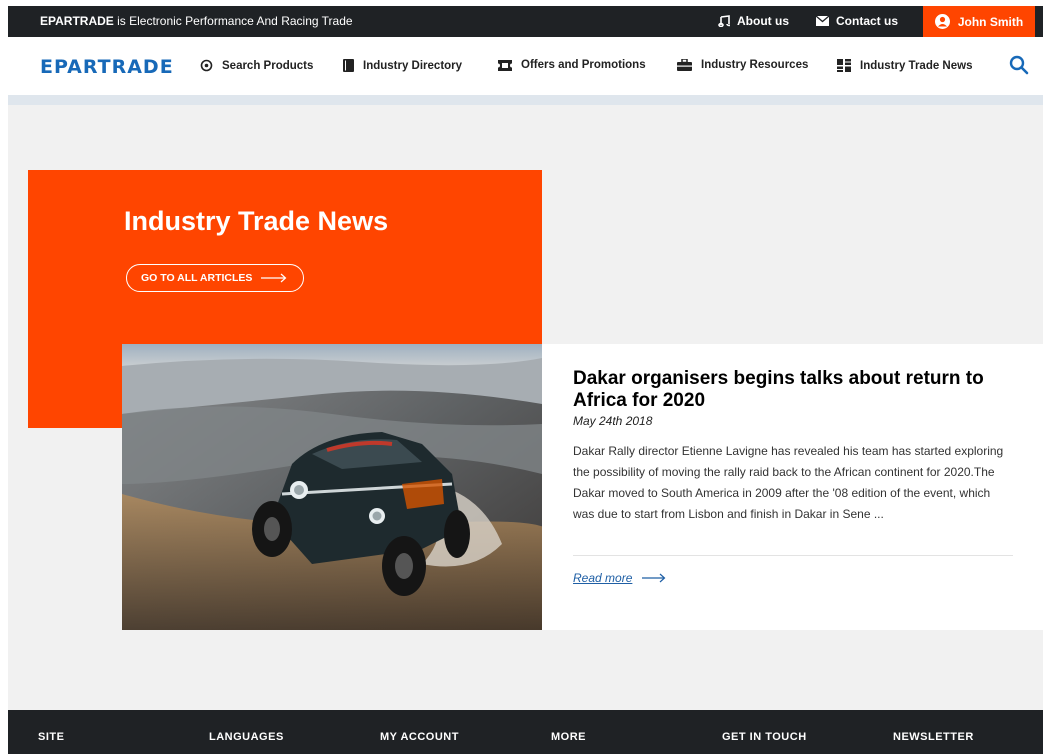 The image size is (1051, 754). I want to click on ticket-icon, so click(505, 65).